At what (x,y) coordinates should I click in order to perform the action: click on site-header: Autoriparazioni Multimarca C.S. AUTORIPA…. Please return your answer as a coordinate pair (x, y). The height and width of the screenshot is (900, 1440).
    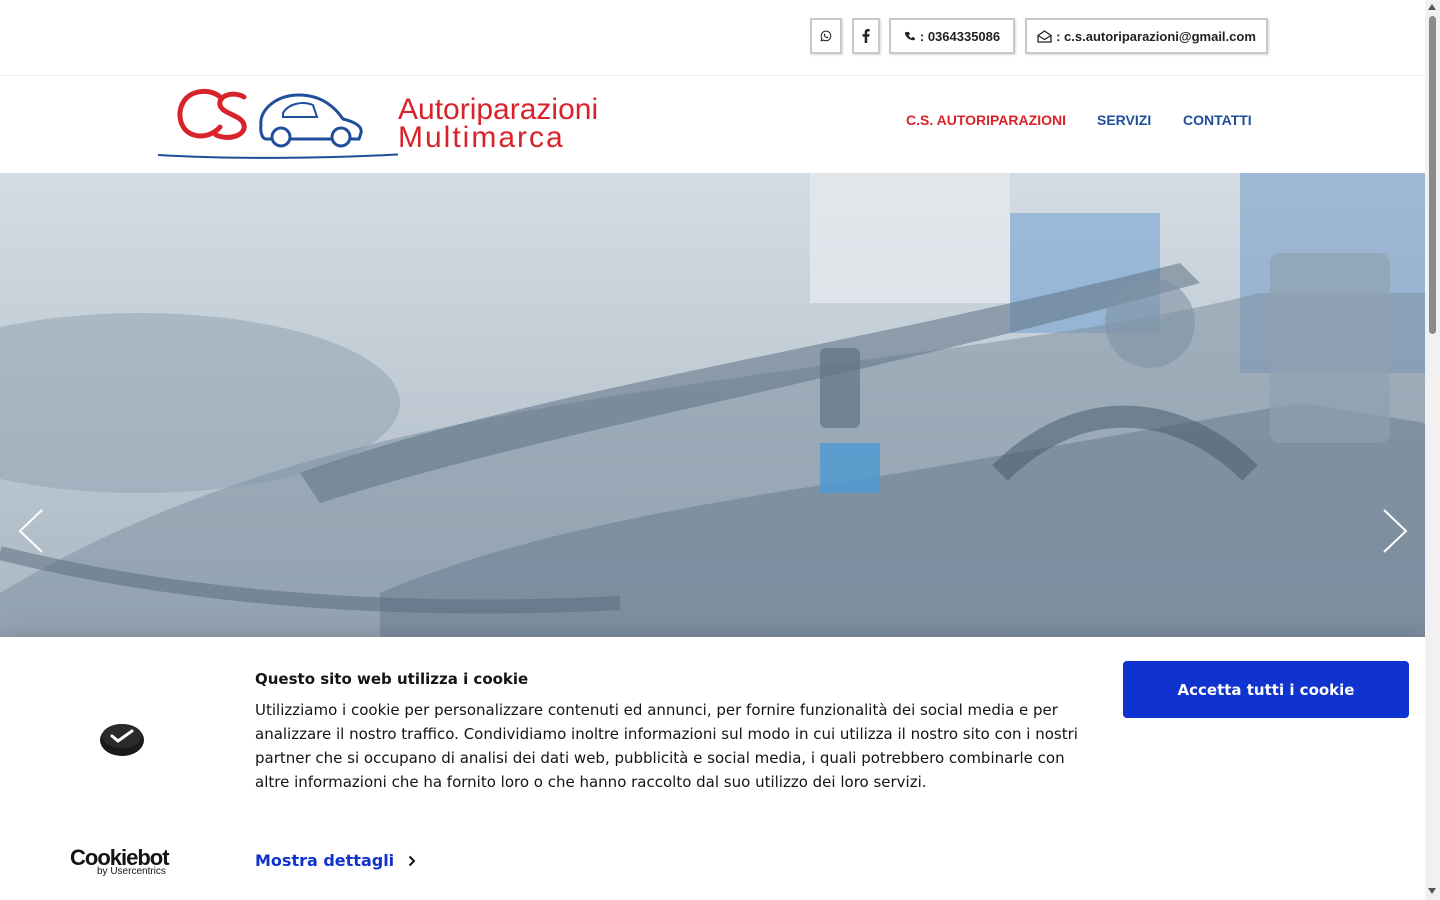
    Looking at the image, I should click on (712, 125).